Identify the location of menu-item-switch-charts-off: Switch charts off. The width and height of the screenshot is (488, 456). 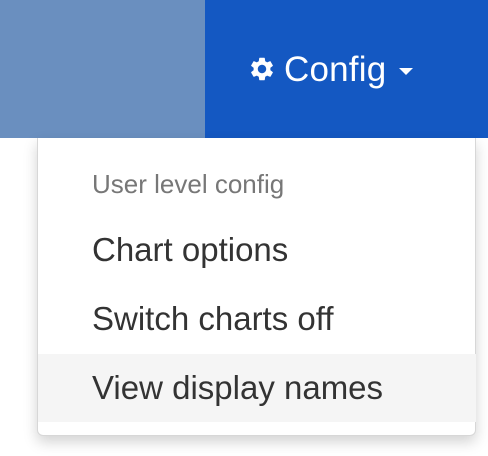
(257, 319).